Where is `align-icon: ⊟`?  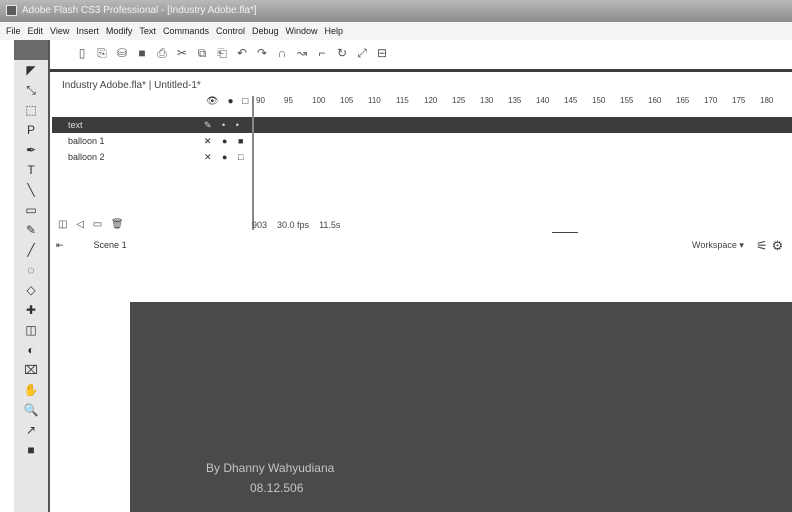
align-icon: ⊟ is located at coordinates (382, 53).